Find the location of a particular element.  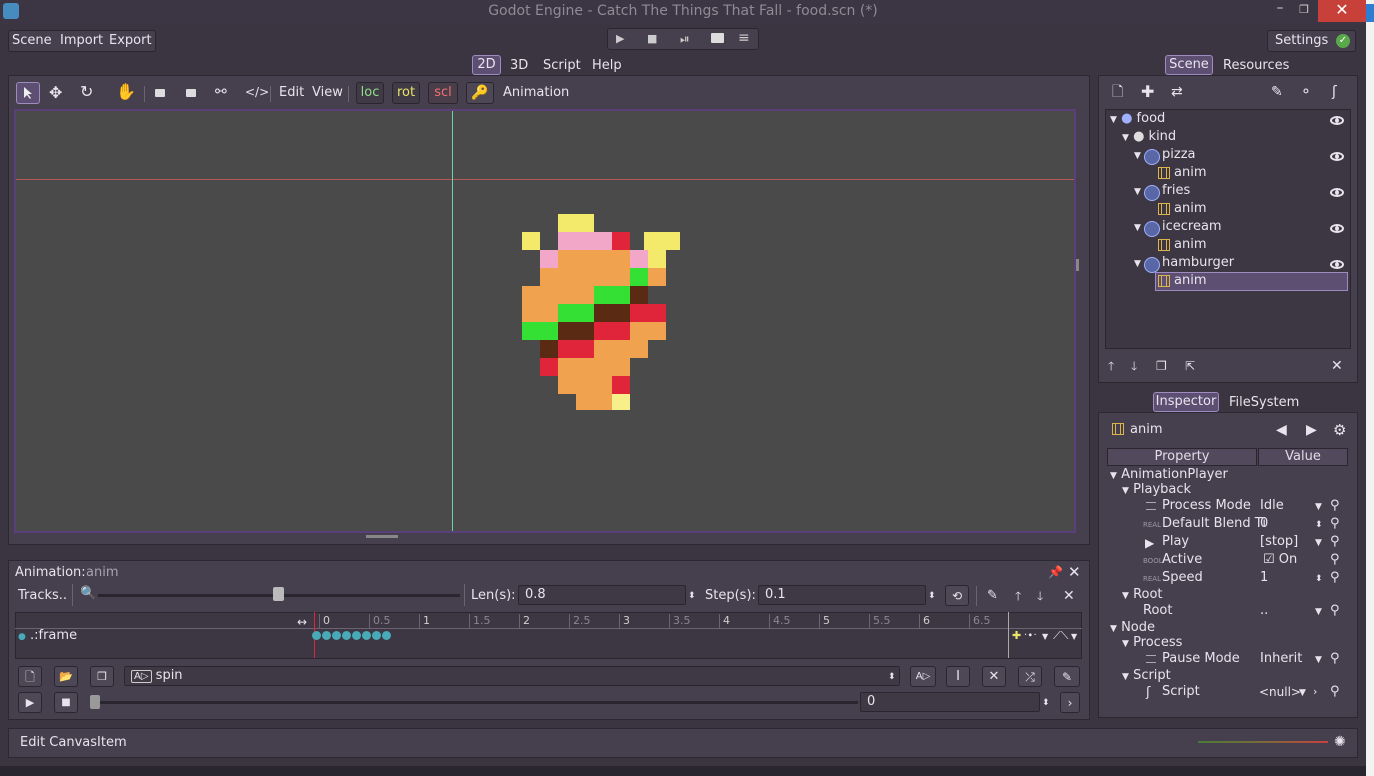

loop-toggle-icon: ⟲ is located at coordinates (957, 595).